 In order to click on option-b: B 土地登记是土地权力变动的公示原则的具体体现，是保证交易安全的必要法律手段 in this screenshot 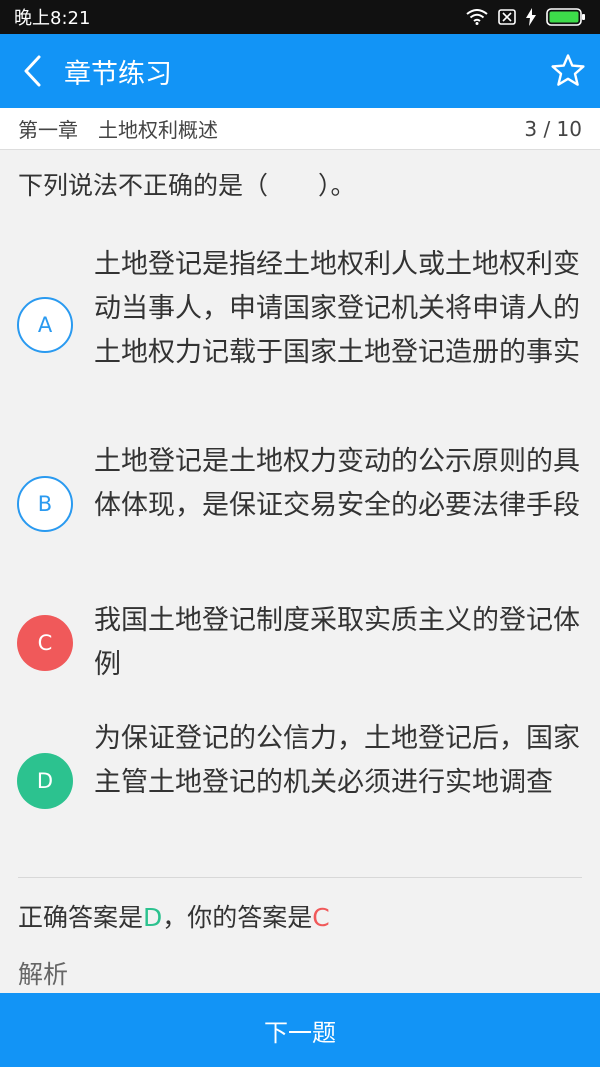, I will do `click(300, 504)`.